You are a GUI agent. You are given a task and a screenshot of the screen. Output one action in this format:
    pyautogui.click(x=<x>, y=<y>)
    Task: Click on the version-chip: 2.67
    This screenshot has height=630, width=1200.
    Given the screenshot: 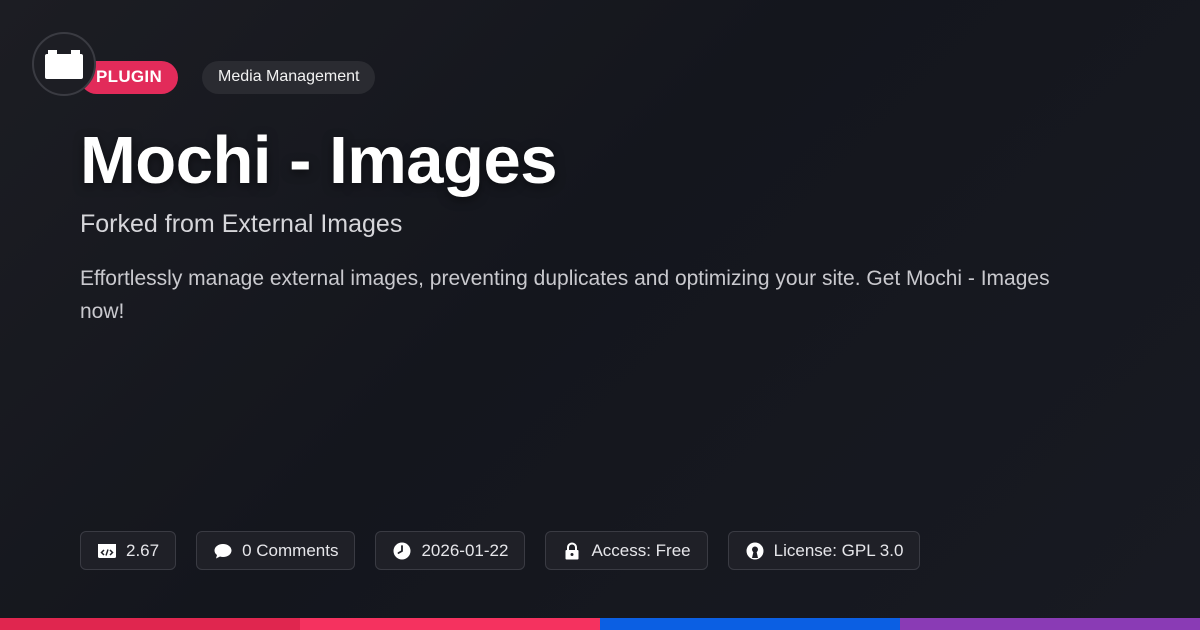 What is the action you would take?
    pyautogui.click(x=128, y=550)
    